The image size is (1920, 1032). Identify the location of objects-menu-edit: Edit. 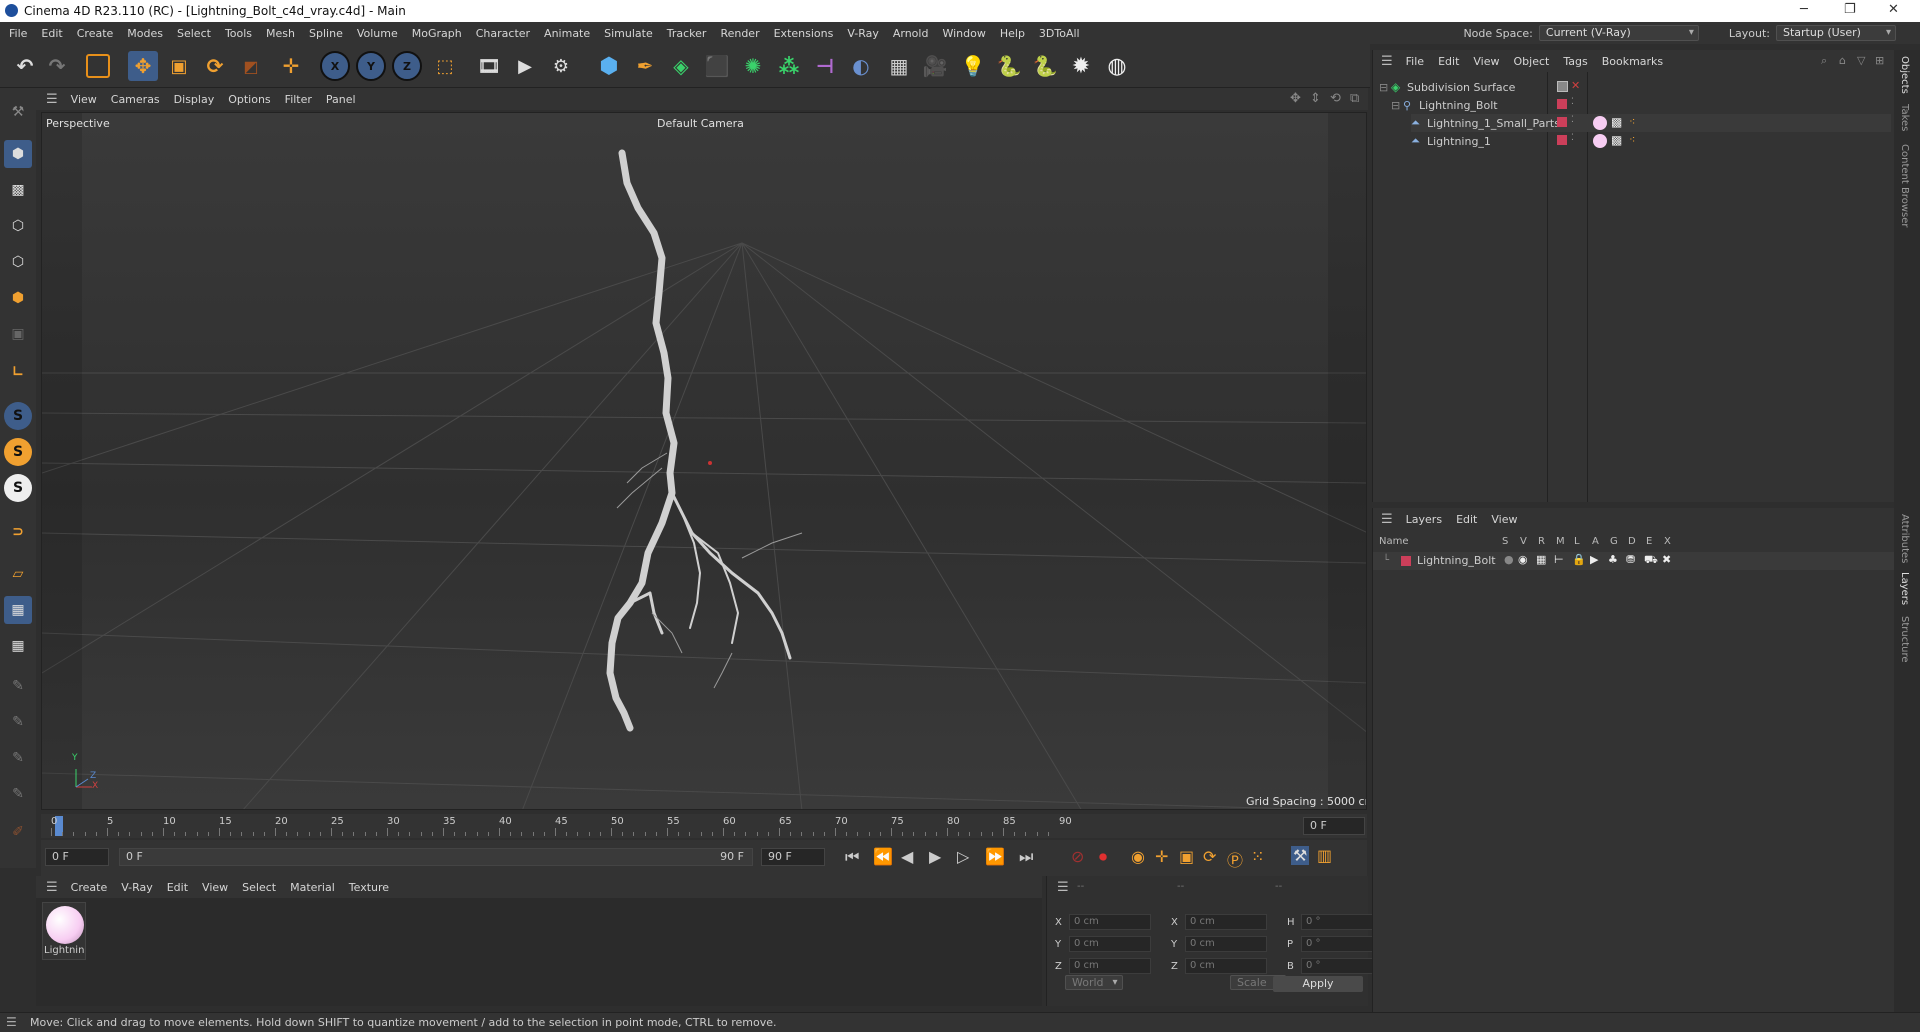
(1448, 61).